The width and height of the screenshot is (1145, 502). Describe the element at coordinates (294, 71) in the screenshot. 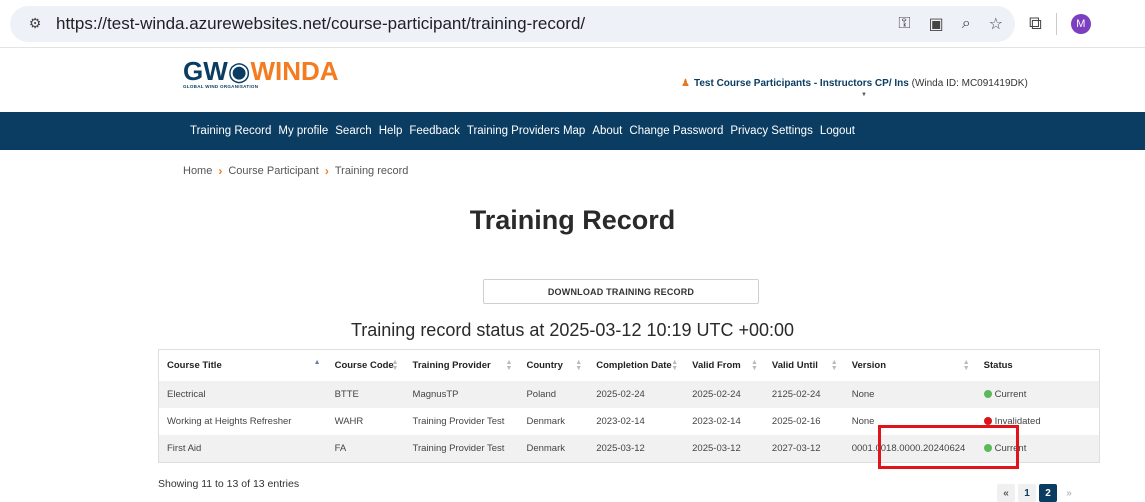

I see `logo-winda-text: WINDA` at that location.